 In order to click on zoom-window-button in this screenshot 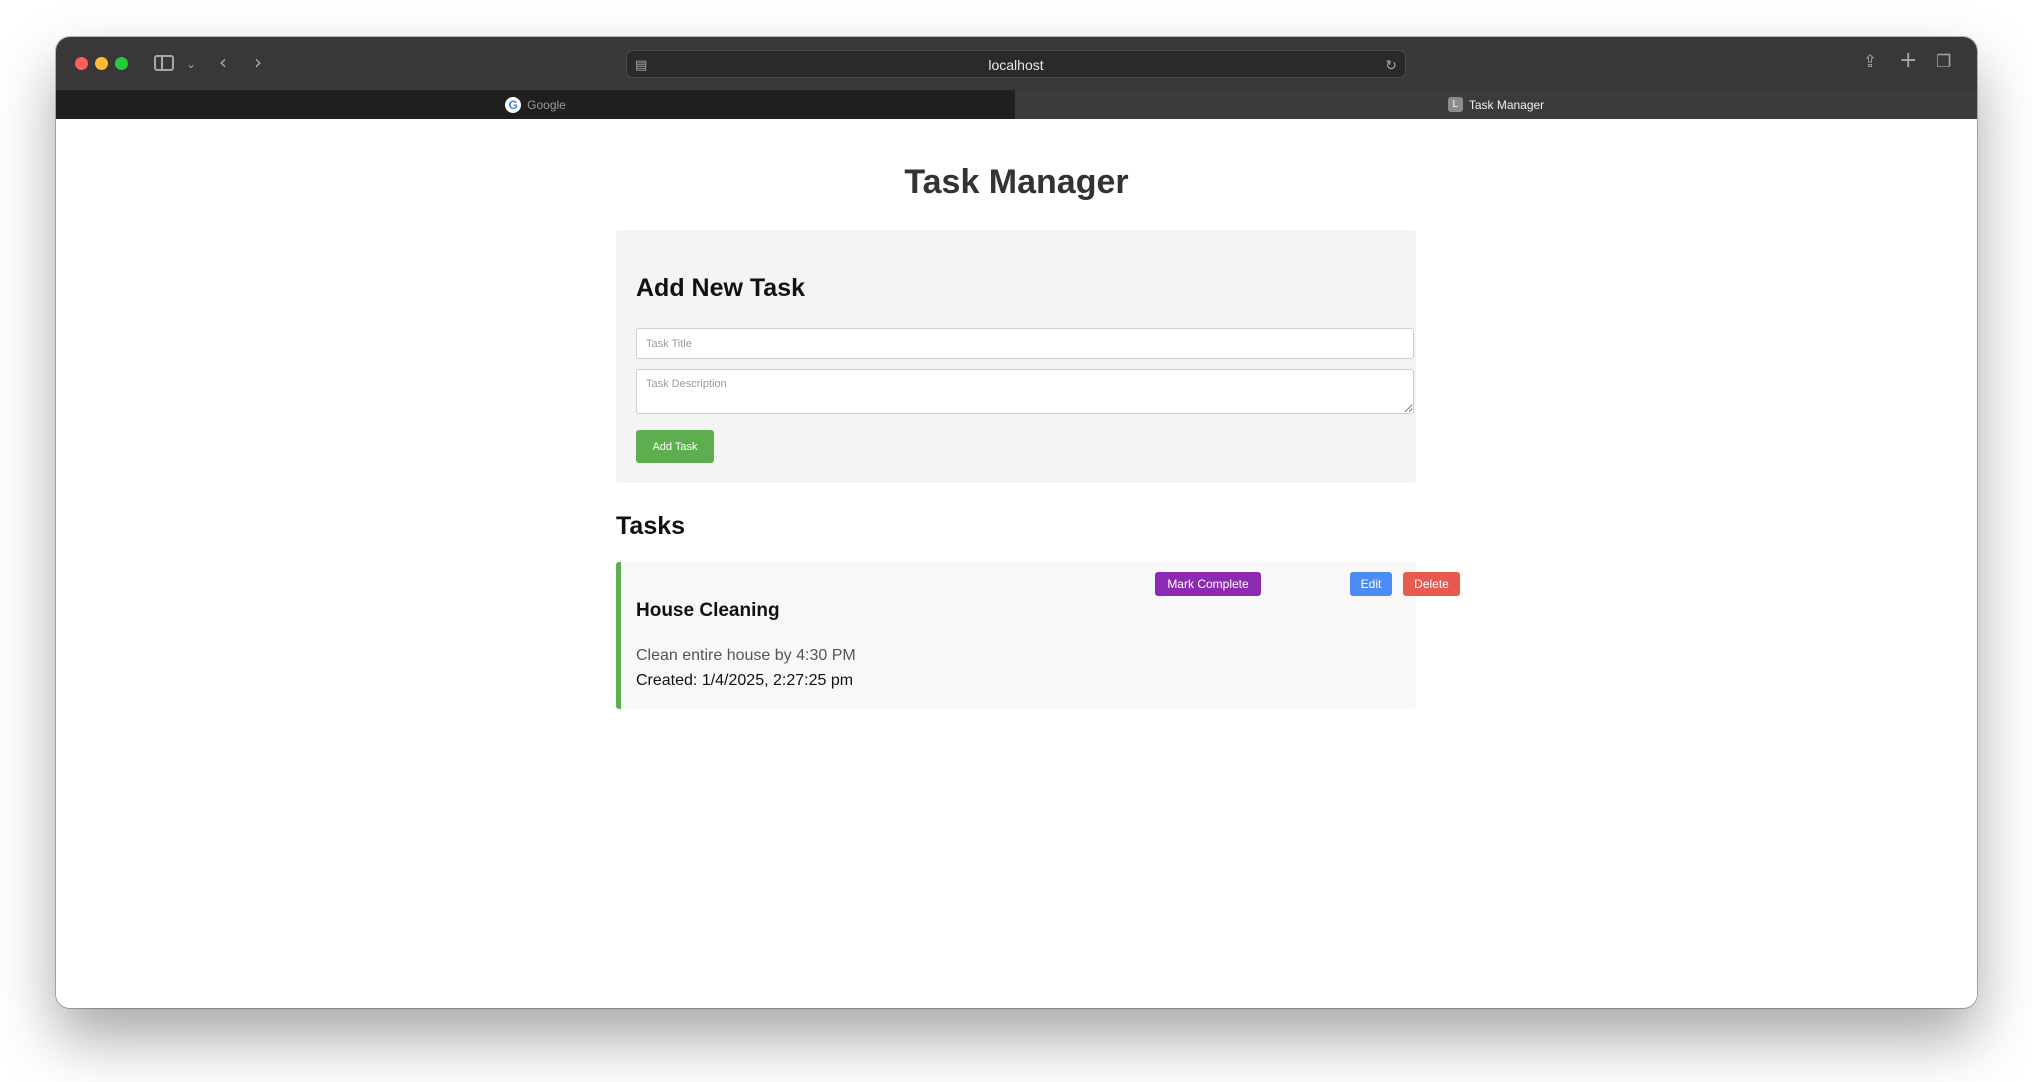, I will do `click(121, 63)`.